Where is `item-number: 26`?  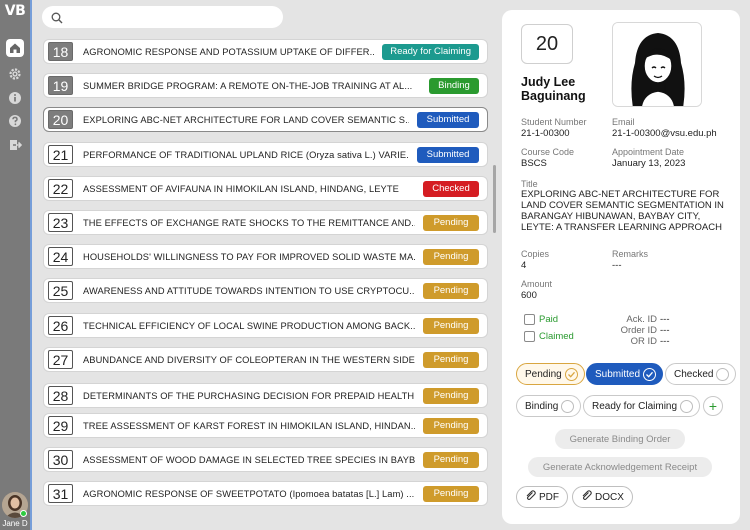
item-number: 26 is located at coordinates (60, 325).